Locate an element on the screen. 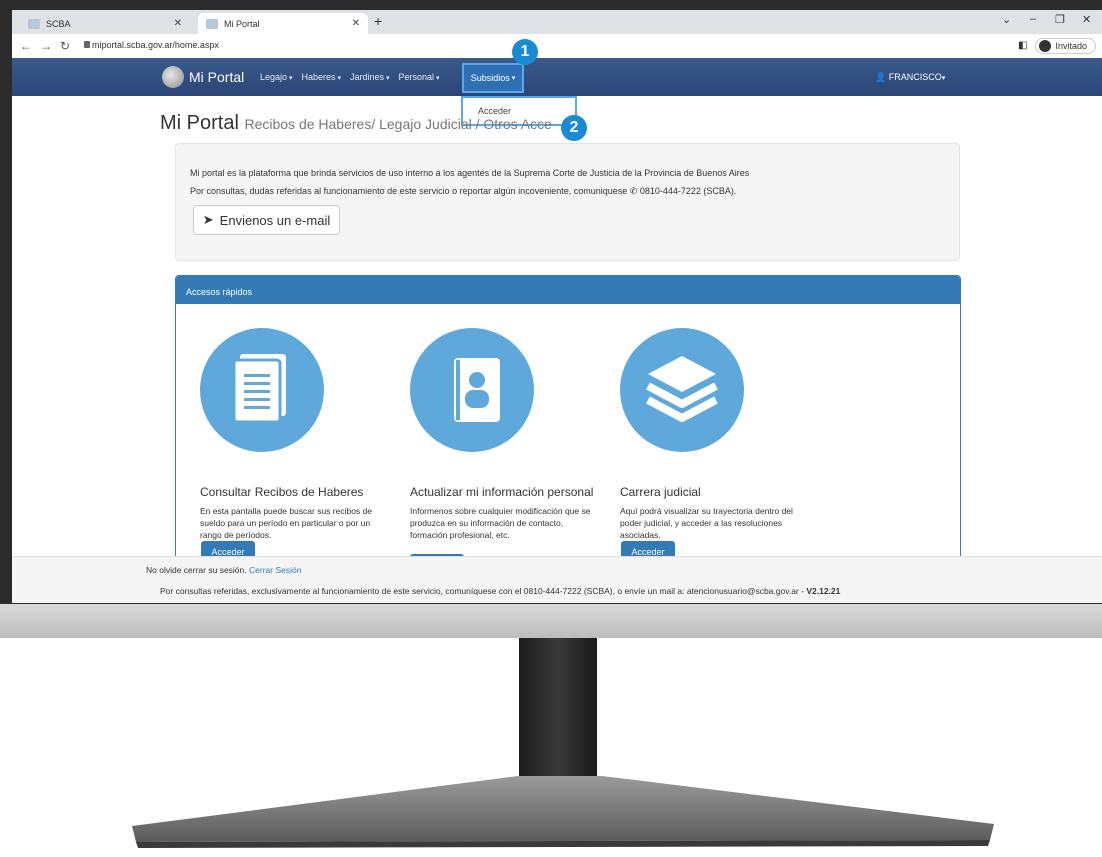 The width and height of the screenshot is (1102, 857). profile-label: Invitado is located at coordinates (1071, 45).